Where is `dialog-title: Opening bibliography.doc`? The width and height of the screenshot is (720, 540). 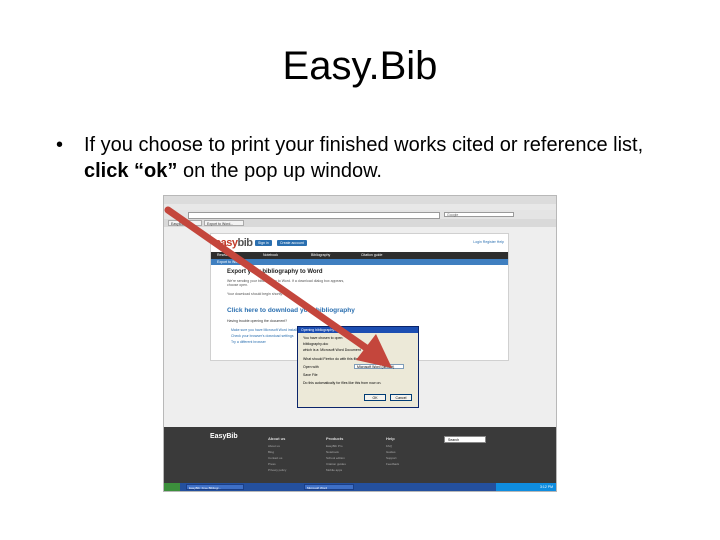 dialog-title: Opening bibliography.doc is located at coordinates (358, 330).